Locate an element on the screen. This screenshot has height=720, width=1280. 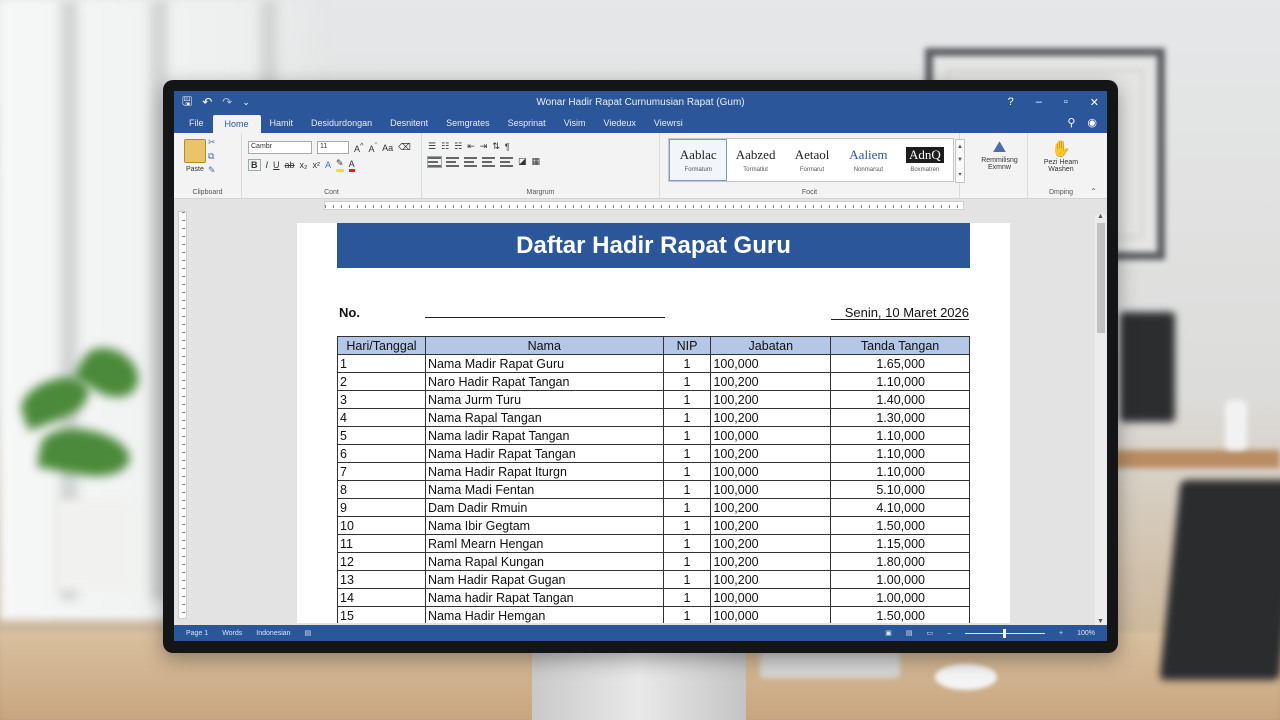
signature-value: 1.15,000 is located at coordinates (900, 543).